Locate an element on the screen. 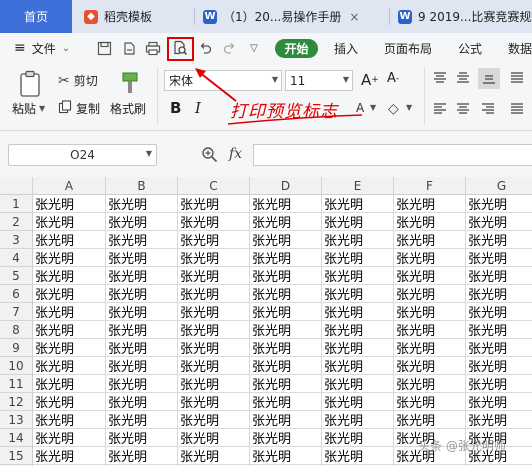  tab-start: 开始 is located at coordinates (296, 48).